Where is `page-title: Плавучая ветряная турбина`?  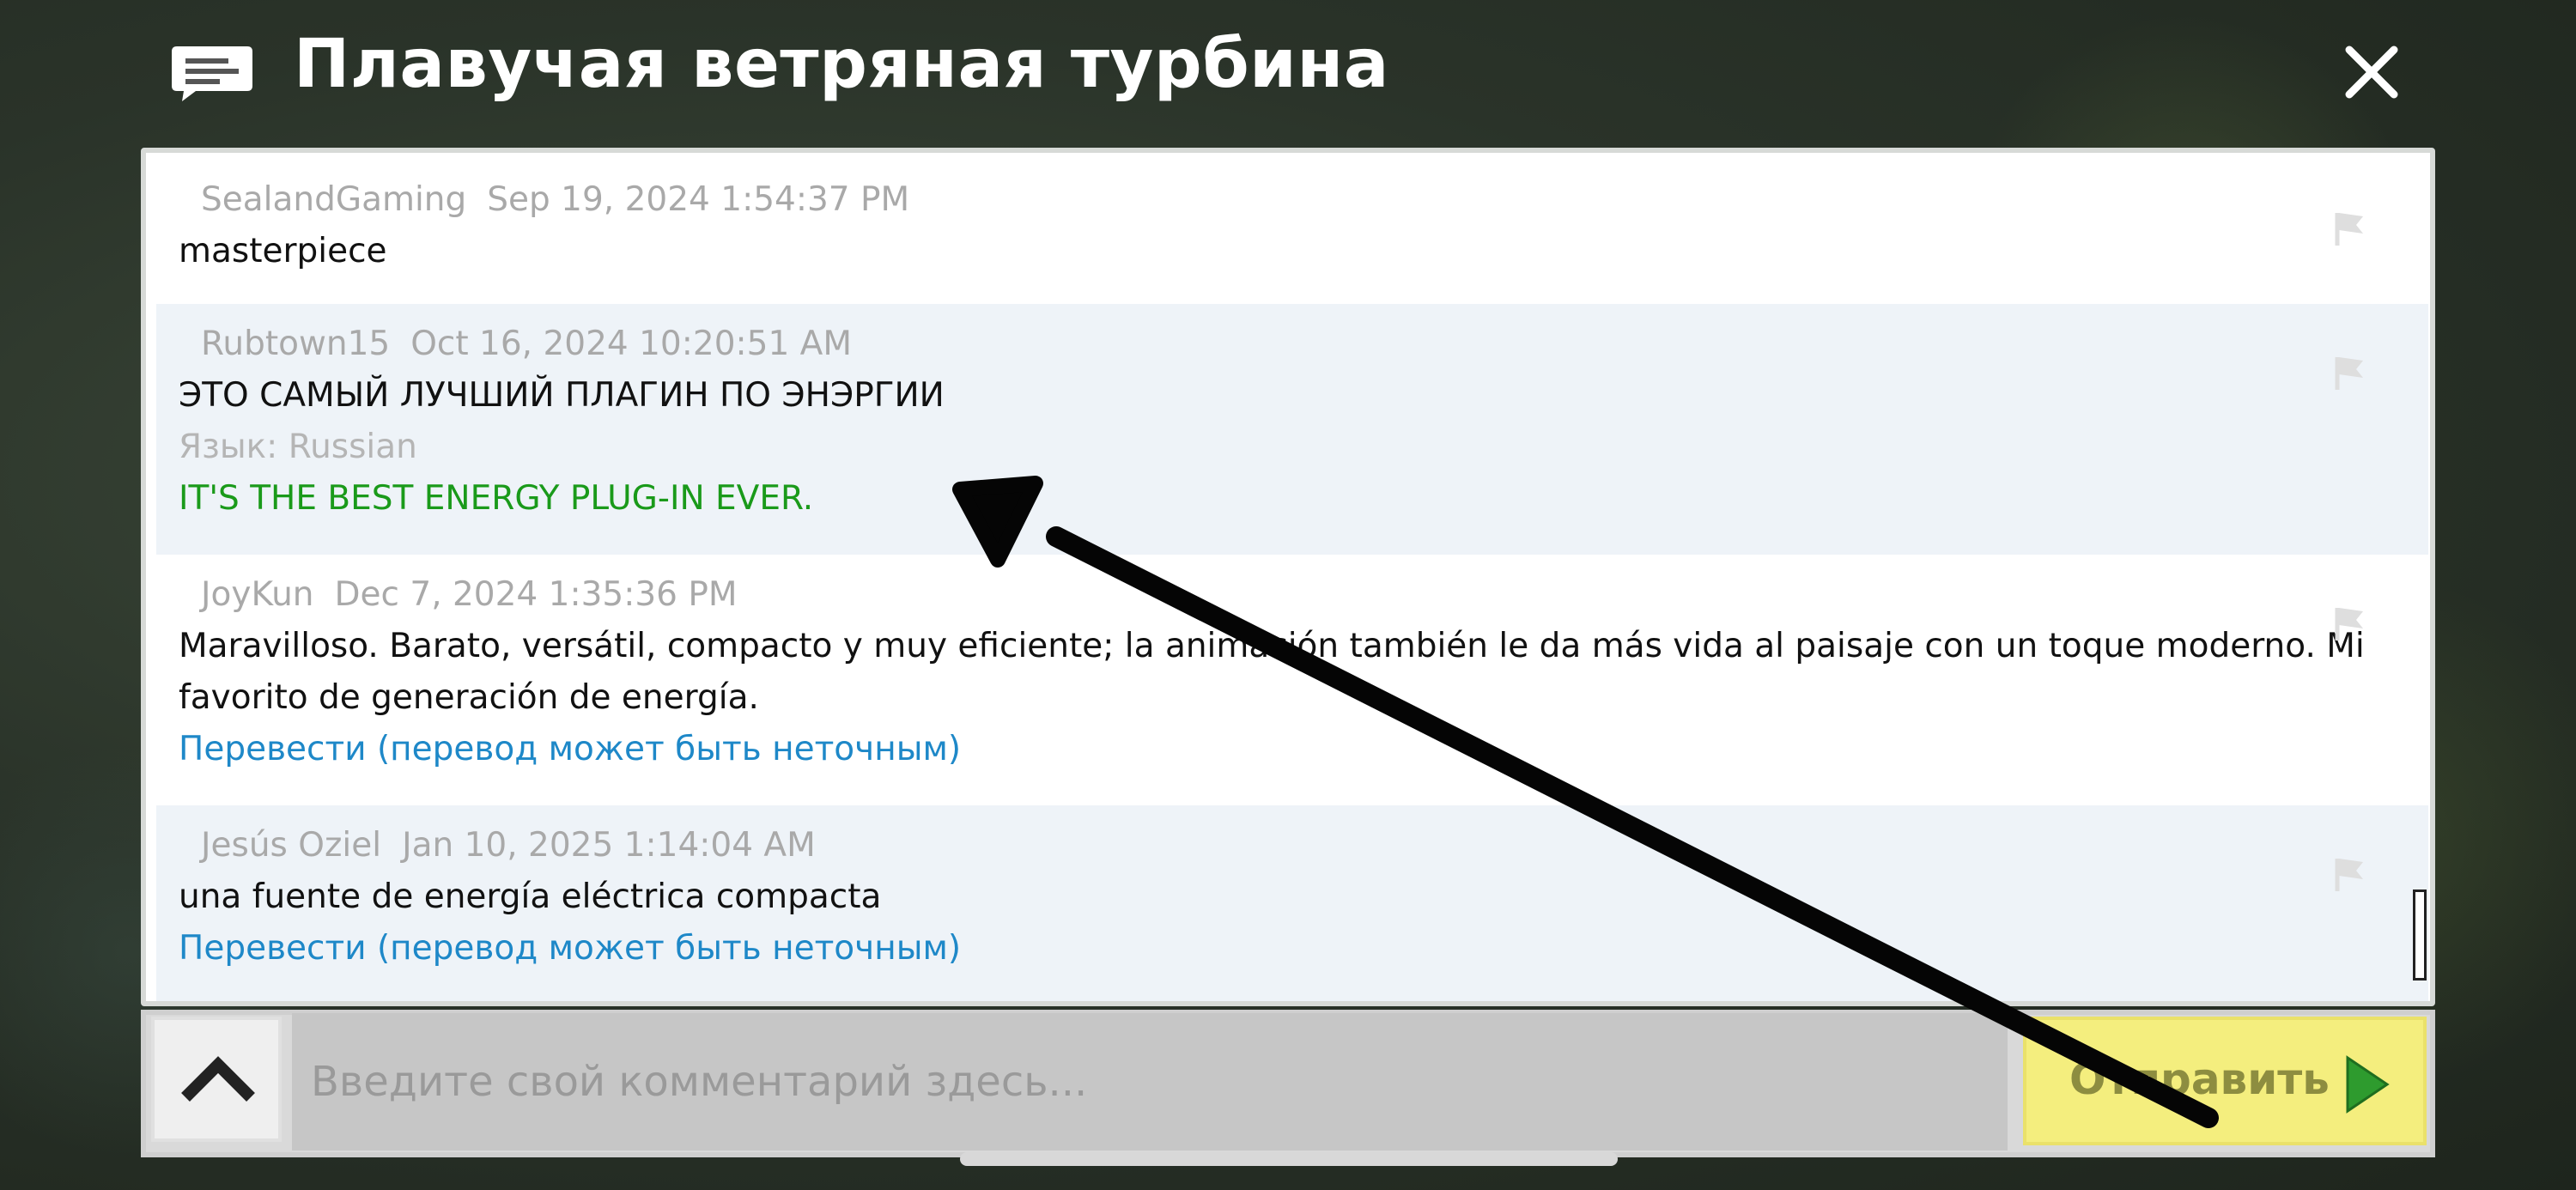
page-title: Плавучая ветряная турбина is located at coordinates (841, 64).